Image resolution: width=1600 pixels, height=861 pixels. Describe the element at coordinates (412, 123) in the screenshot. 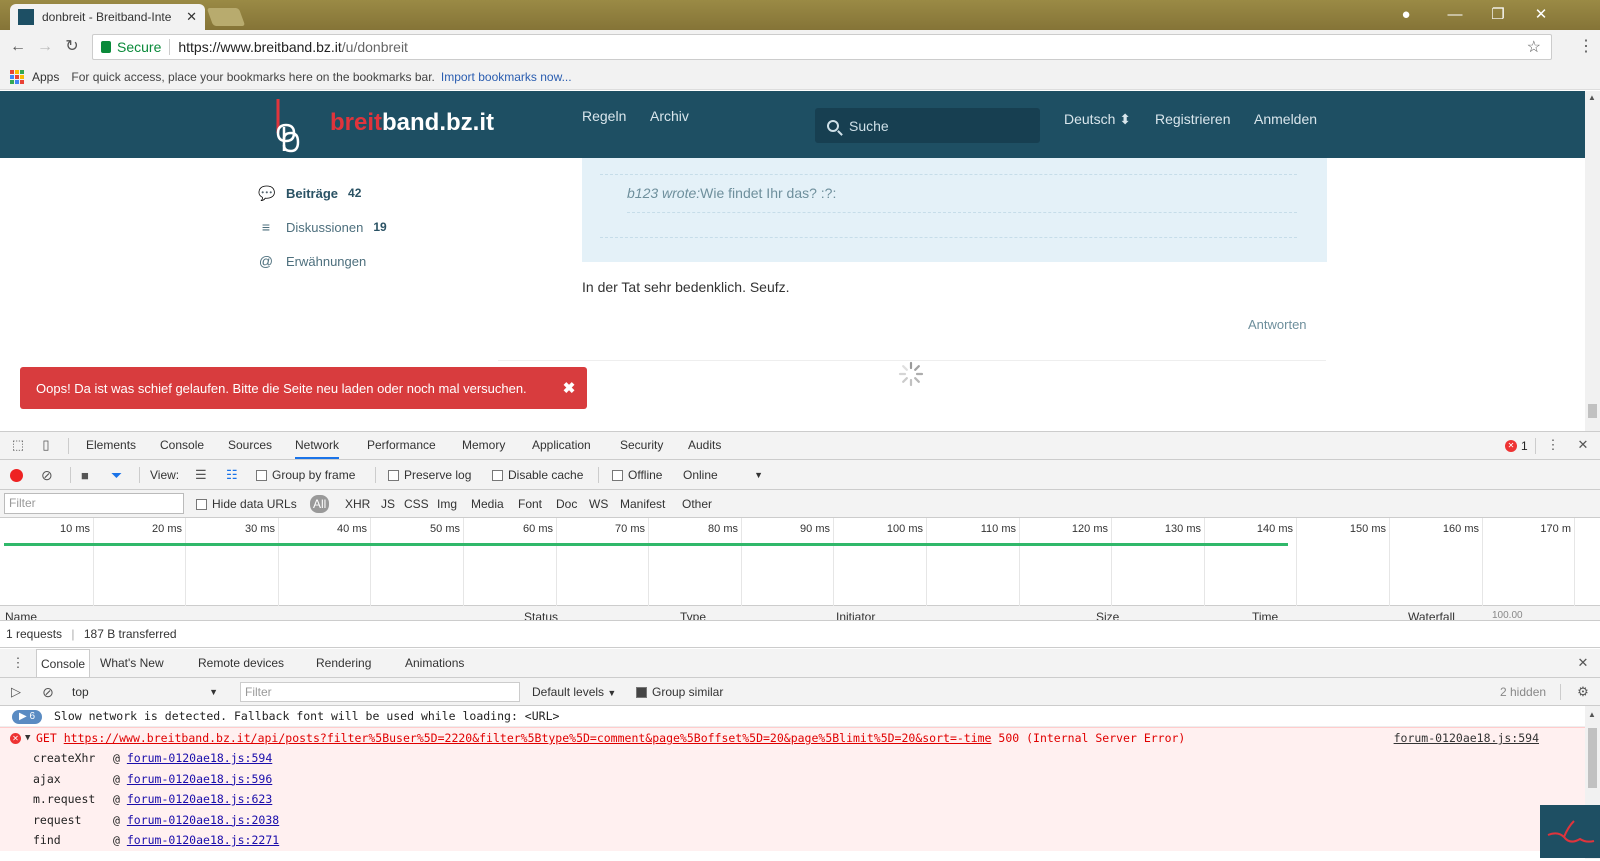

I see `forum-logo-text: breitband.bz.it` at that location.